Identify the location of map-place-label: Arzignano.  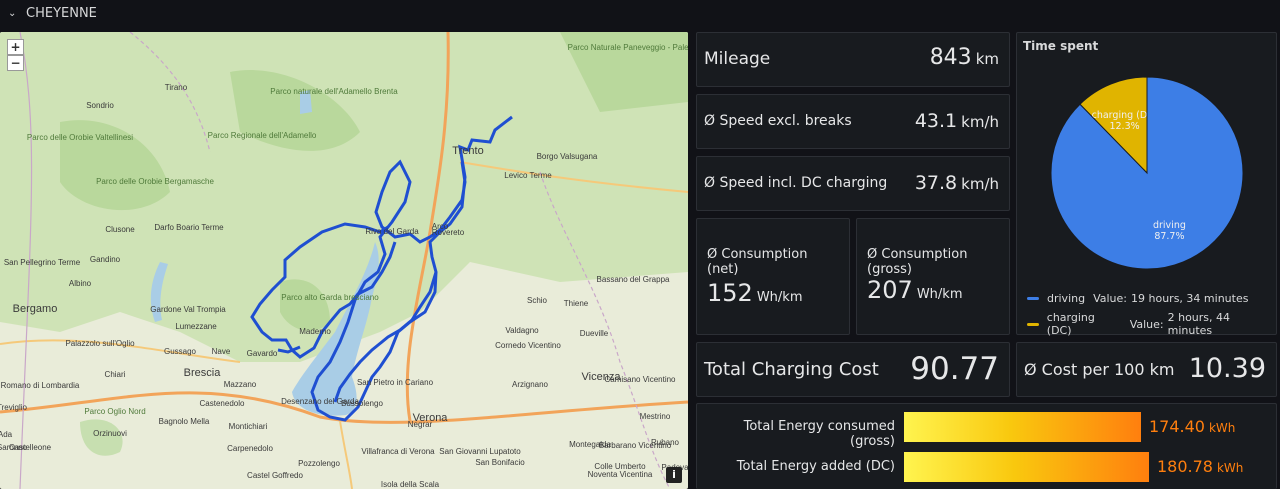
(530, 384).